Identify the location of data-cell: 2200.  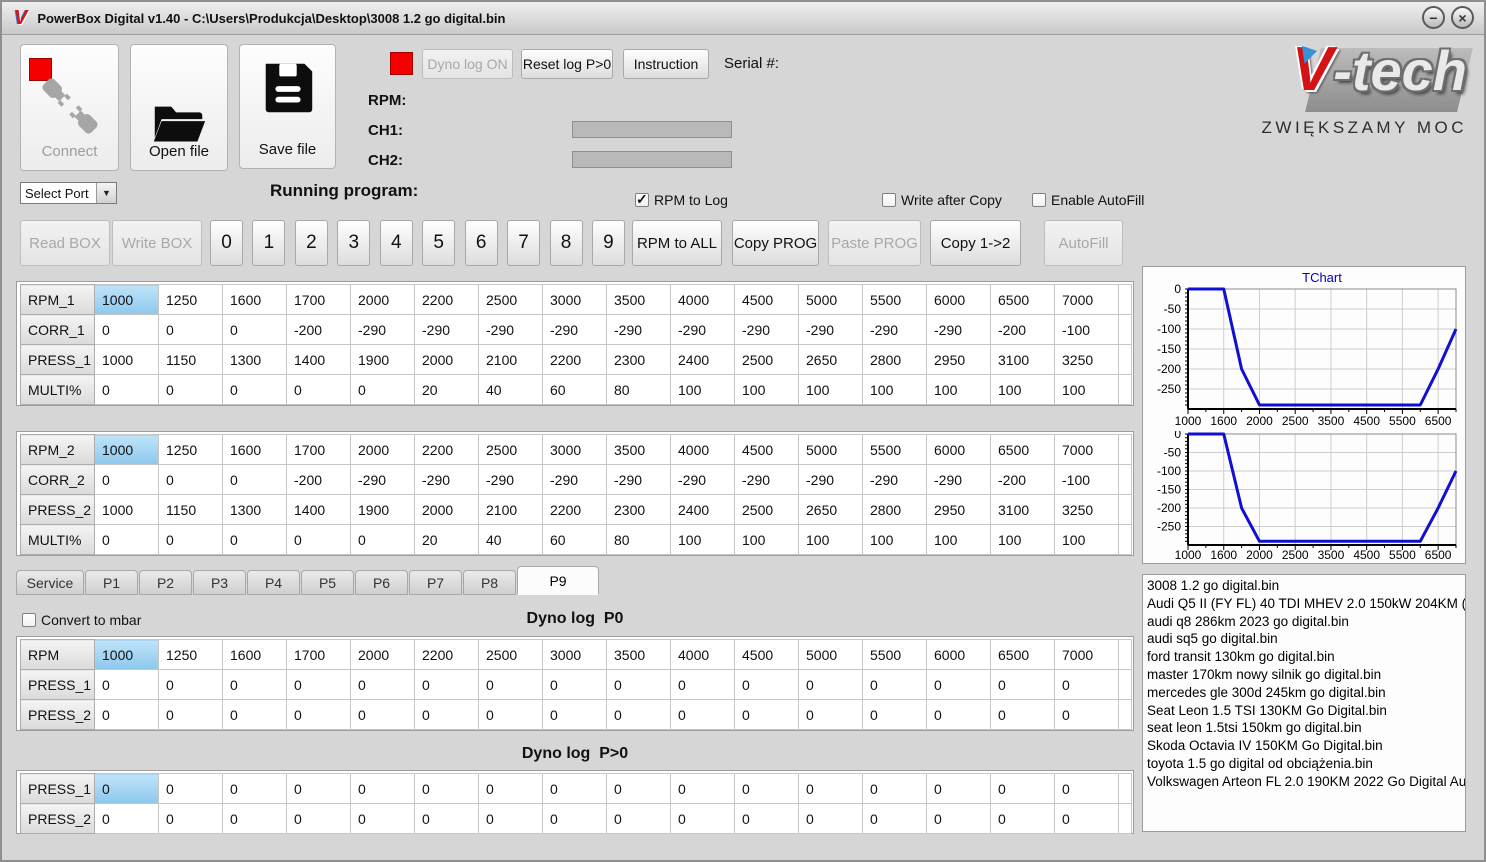
(446, 299).